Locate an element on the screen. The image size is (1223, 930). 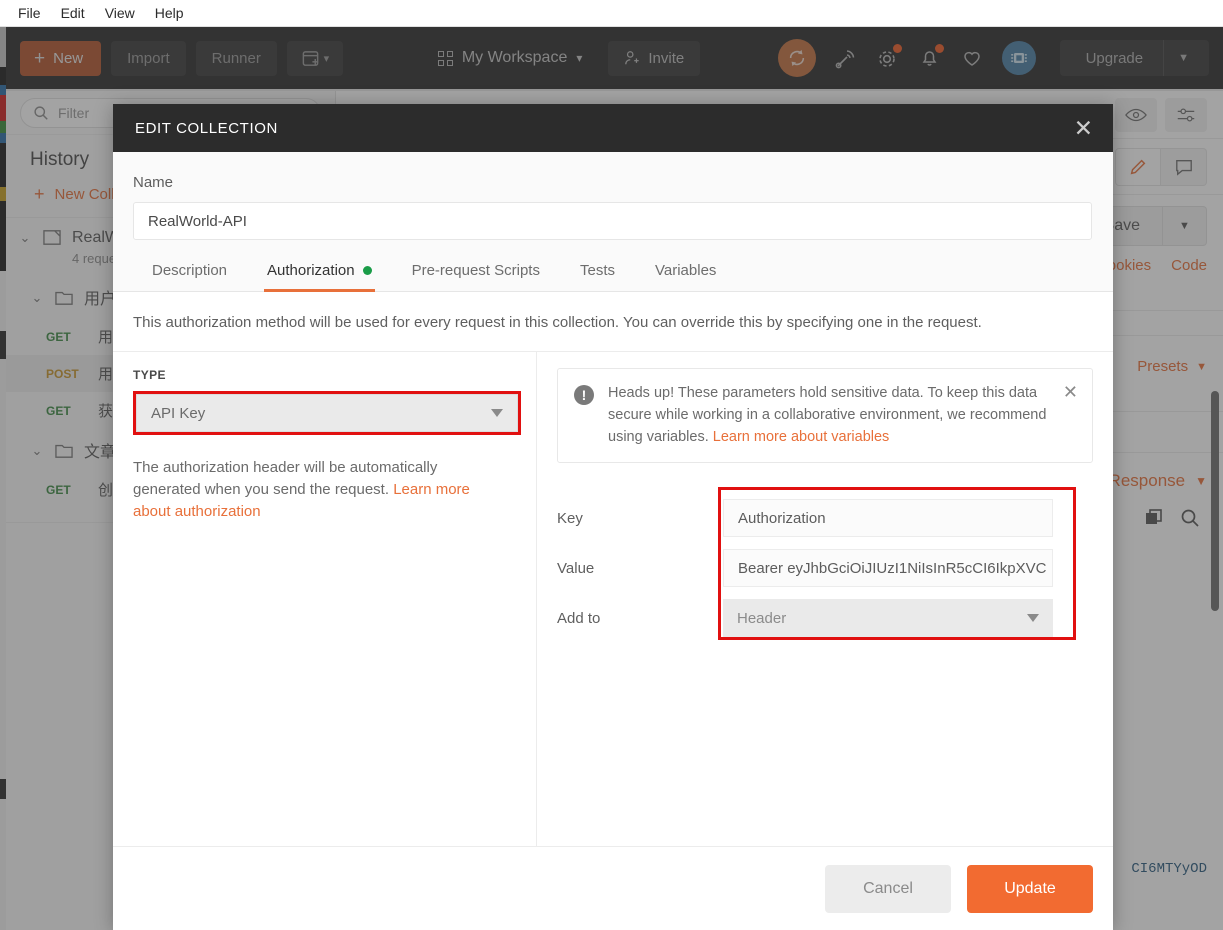
addto-label: Add to is located at coordinates (579, 618).